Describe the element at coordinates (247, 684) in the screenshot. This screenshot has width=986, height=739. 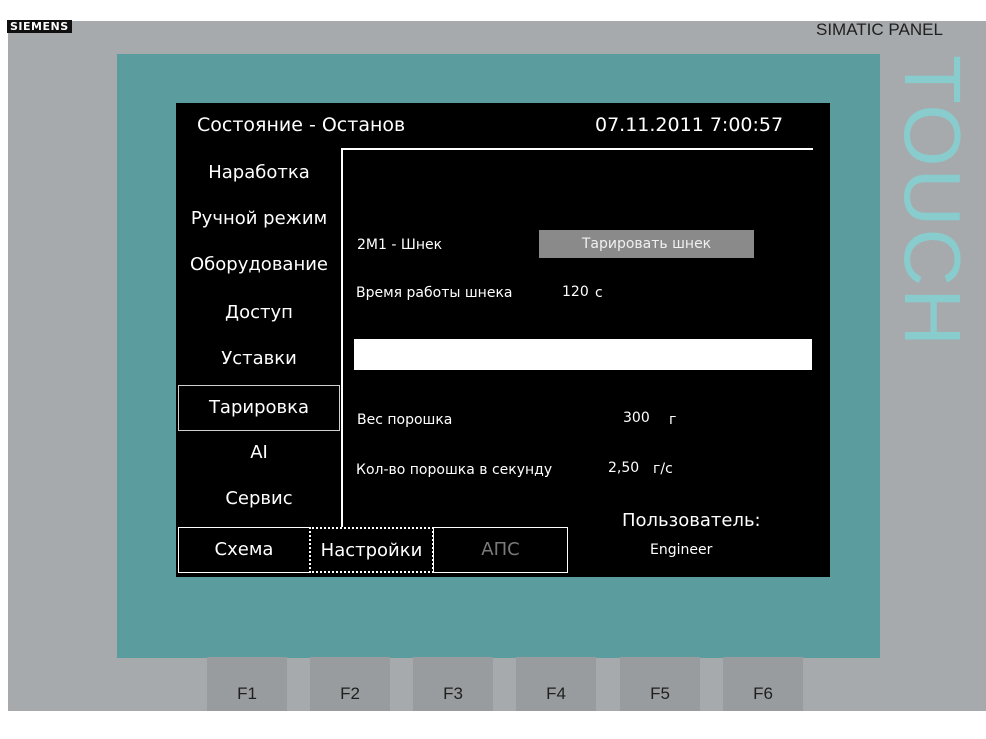
I see `function-key-f1: F1` at that location.